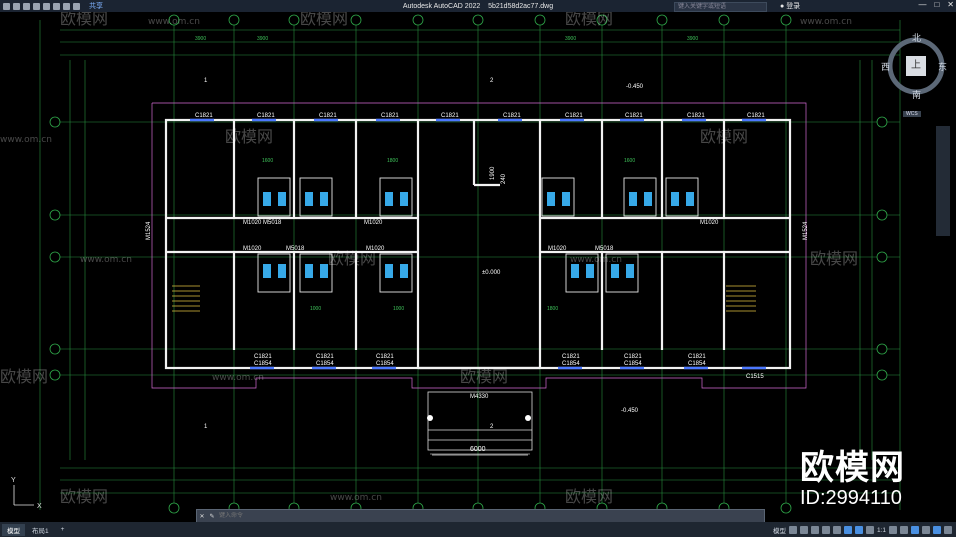 The image size is (956, 537). What do you see at coordinates (630, 411) in the screenshot?
I see `label-elevation-bottom: -0.450` at bounding box center [630, 411].